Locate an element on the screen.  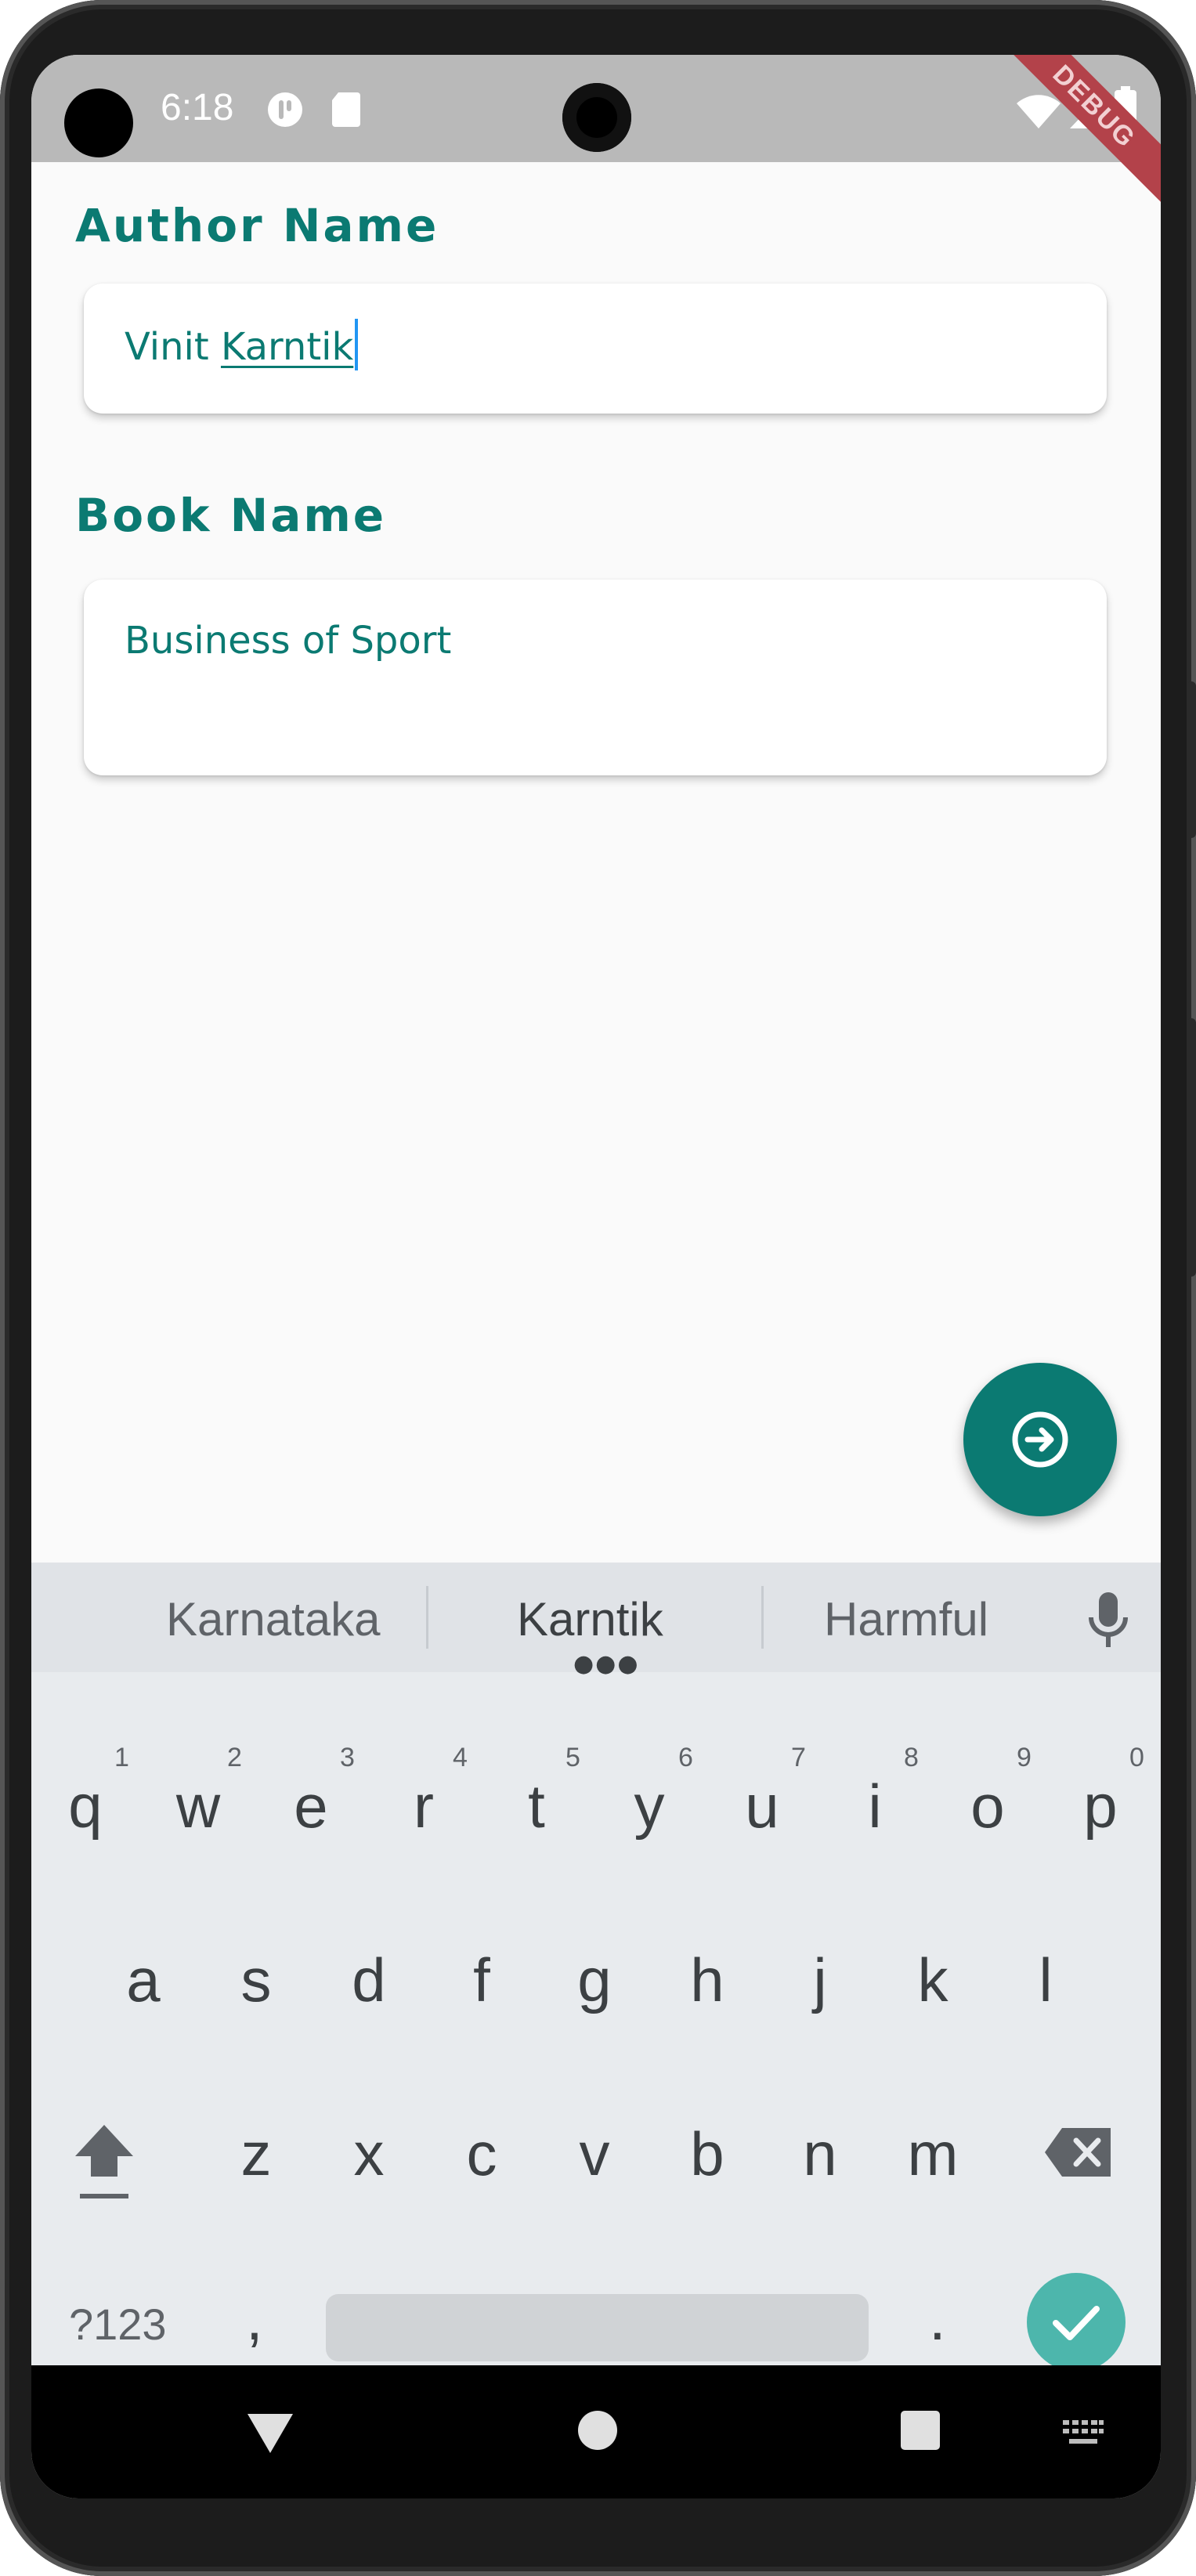
home-nav-icon is located at coordinates (597, 2432).